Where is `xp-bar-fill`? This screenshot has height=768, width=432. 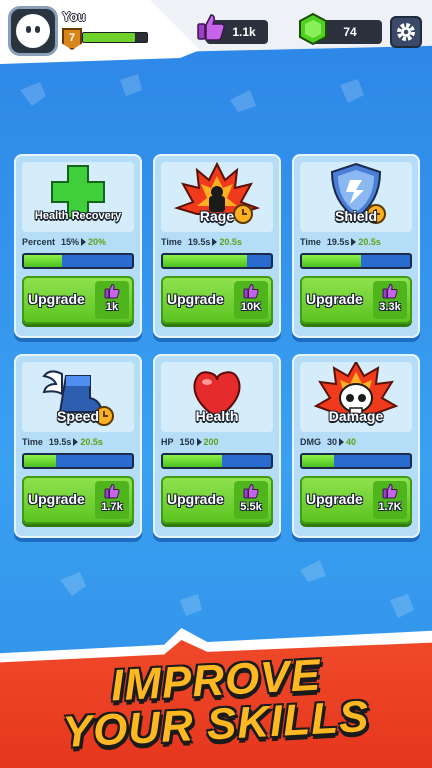 xp-bar-fill is located at coordinates (109, 37).